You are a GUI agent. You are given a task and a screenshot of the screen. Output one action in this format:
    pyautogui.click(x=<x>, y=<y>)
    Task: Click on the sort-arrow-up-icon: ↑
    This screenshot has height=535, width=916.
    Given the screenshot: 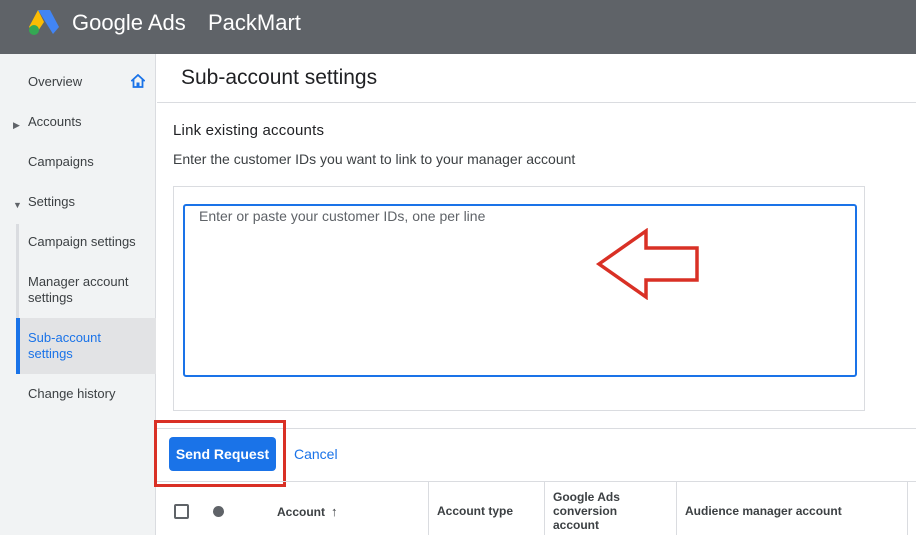 What is the action you would take?
    pyautogui.click(x=334, y=511)
    